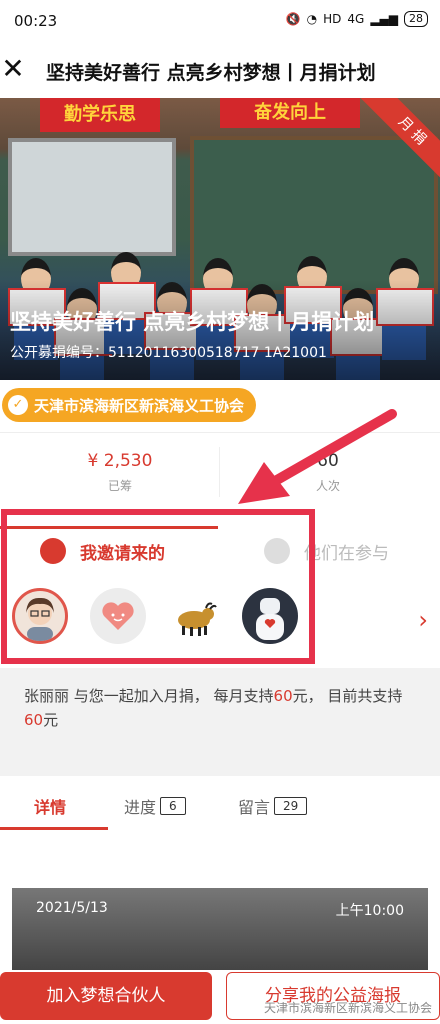 Image resolution: width=440 pixels, height=1024 pixels. I want to click on signal-icon: ▂▄▆, so click(384, 19).